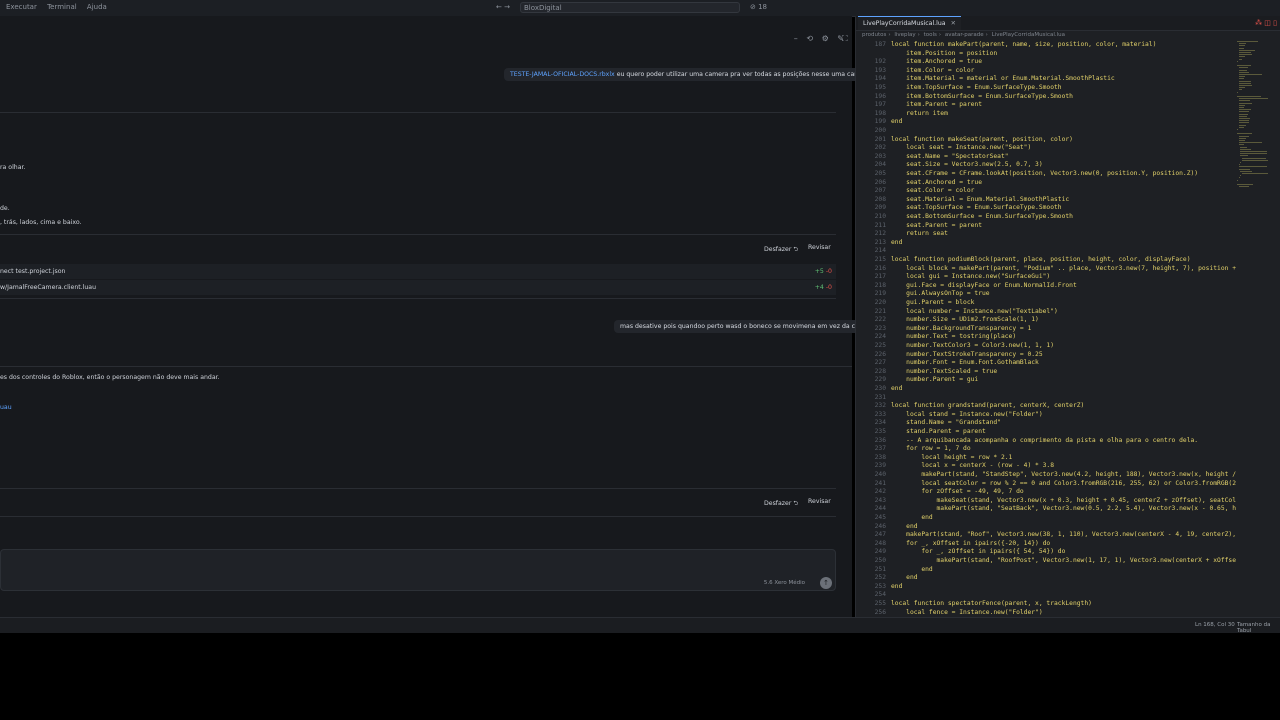  I want to click on breadcrumb-item: tools, so click(930, 35).